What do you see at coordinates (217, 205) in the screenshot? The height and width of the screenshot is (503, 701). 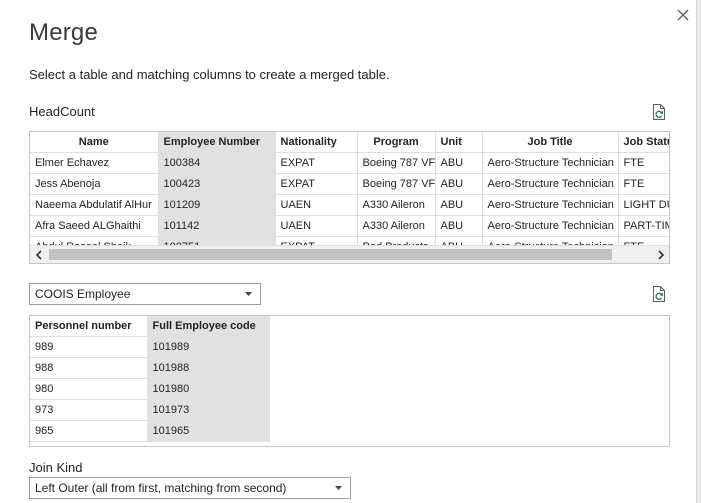 I see `table-cell: 101209` at bounding box center [217, 205].